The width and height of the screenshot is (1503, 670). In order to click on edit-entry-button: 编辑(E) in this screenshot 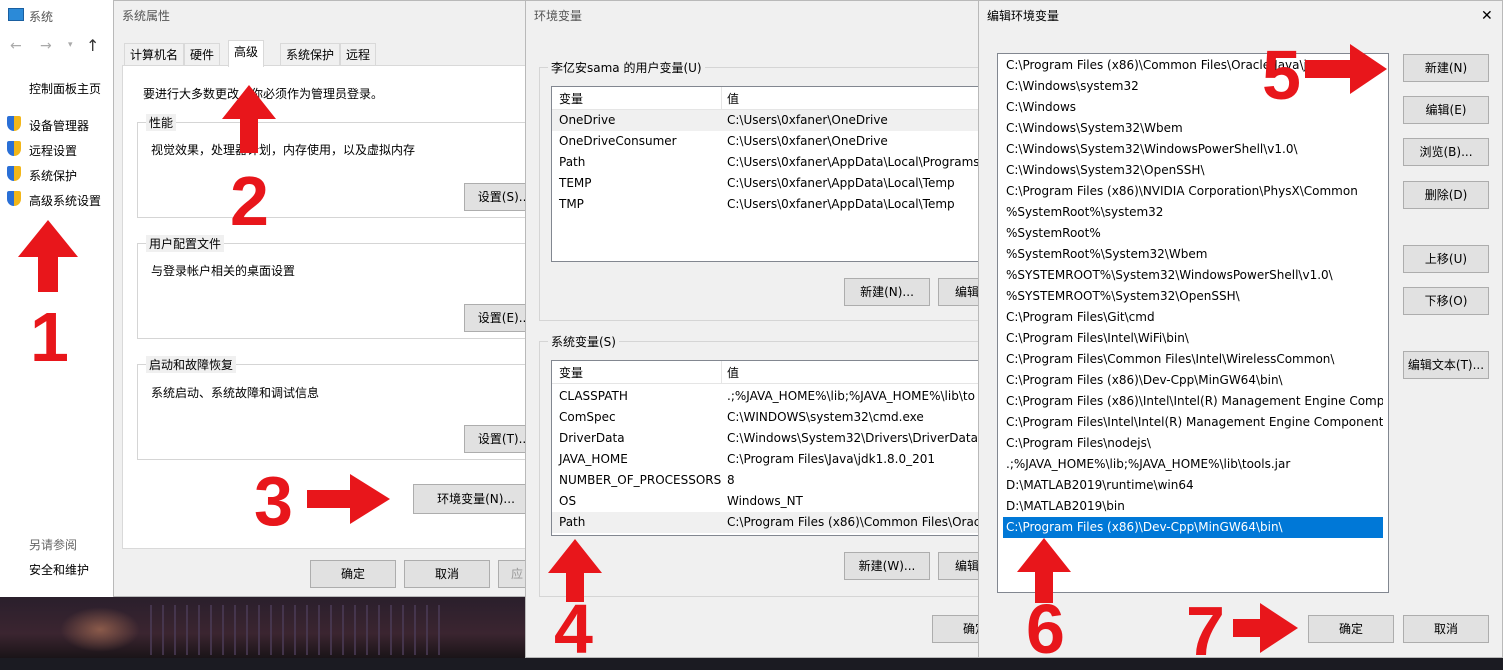, I will do `click(1446, 110)`.